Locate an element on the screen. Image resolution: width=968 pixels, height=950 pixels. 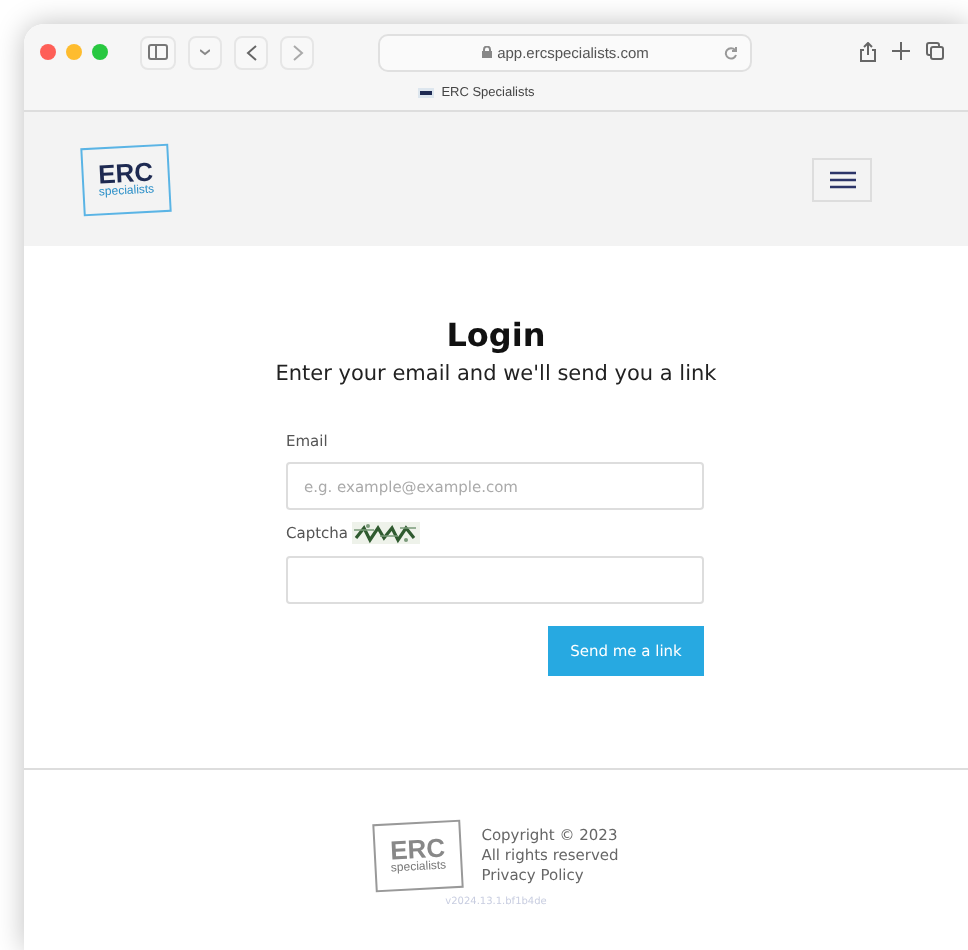
back-button is located at coordinates (251, 52).